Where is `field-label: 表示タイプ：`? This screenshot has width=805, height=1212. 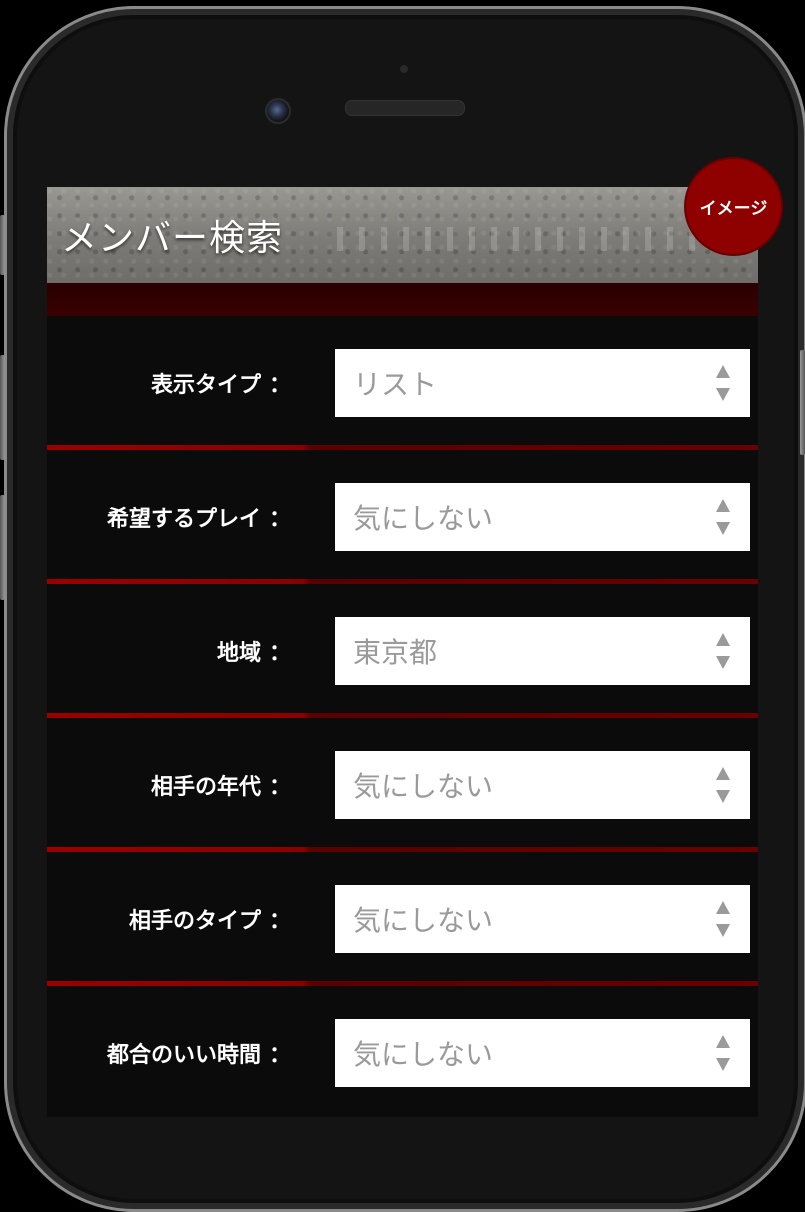
field-label: 表示タイプ： is located at coordinates (220, 385).